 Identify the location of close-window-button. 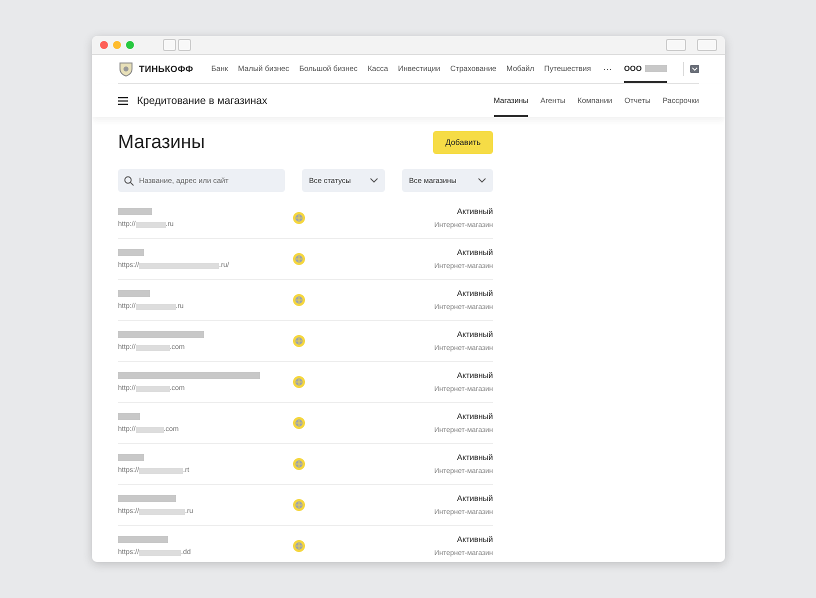
(104, 45).